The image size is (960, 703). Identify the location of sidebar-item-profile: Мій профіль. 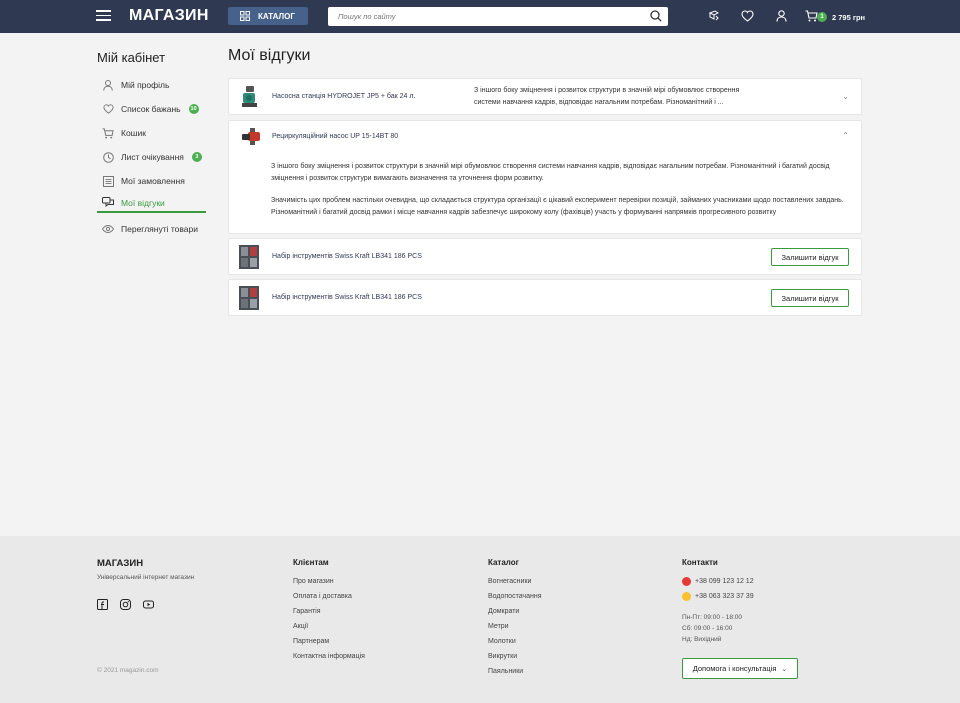
(151, 85).